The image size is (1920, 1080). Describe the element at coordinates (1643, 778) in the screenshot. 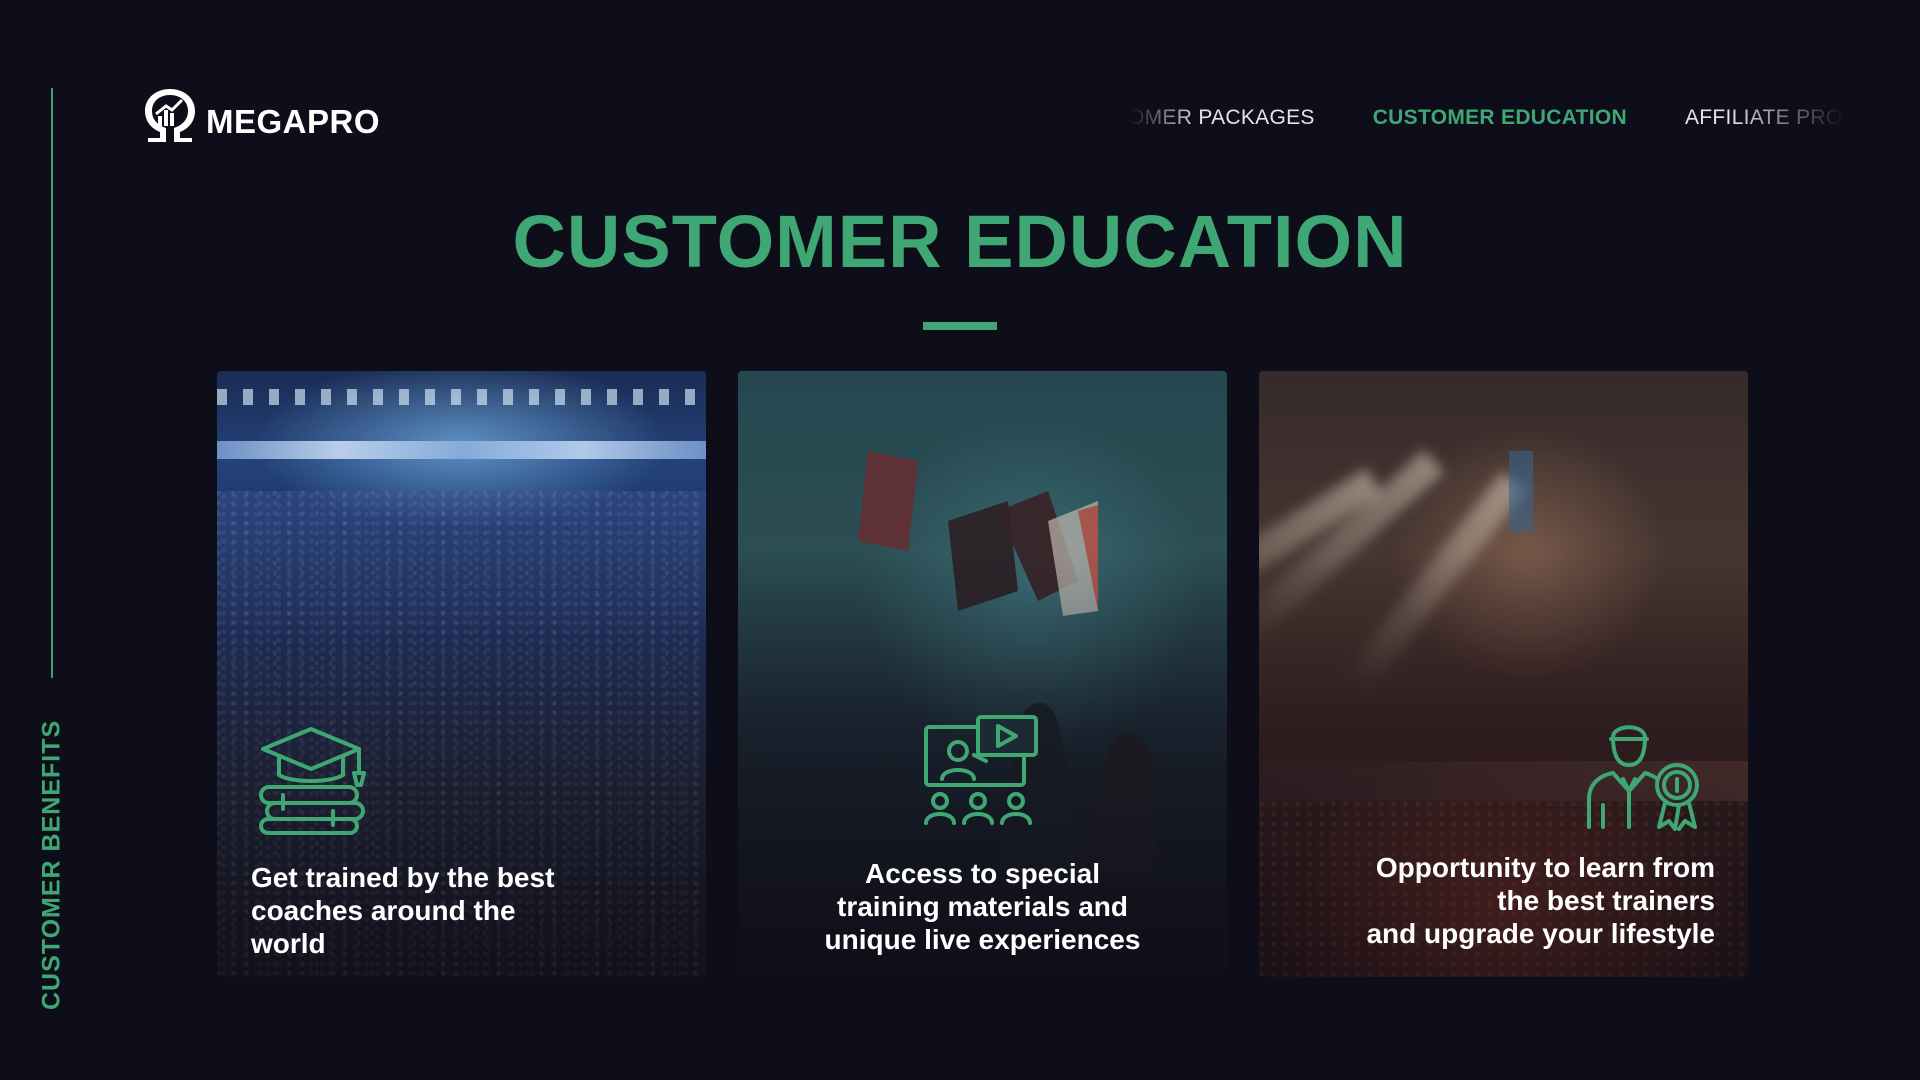

I see `trainer-award-icon` at that location.